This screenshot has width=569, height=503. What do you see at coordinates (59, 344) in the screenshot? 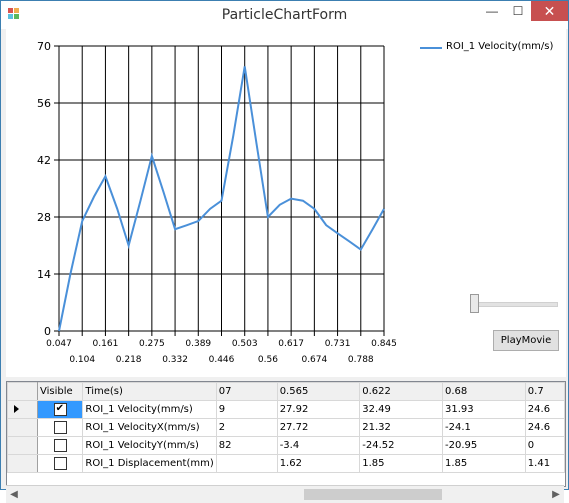
I see `x-tick-label: 0.047` at bounding box center [59, 344].